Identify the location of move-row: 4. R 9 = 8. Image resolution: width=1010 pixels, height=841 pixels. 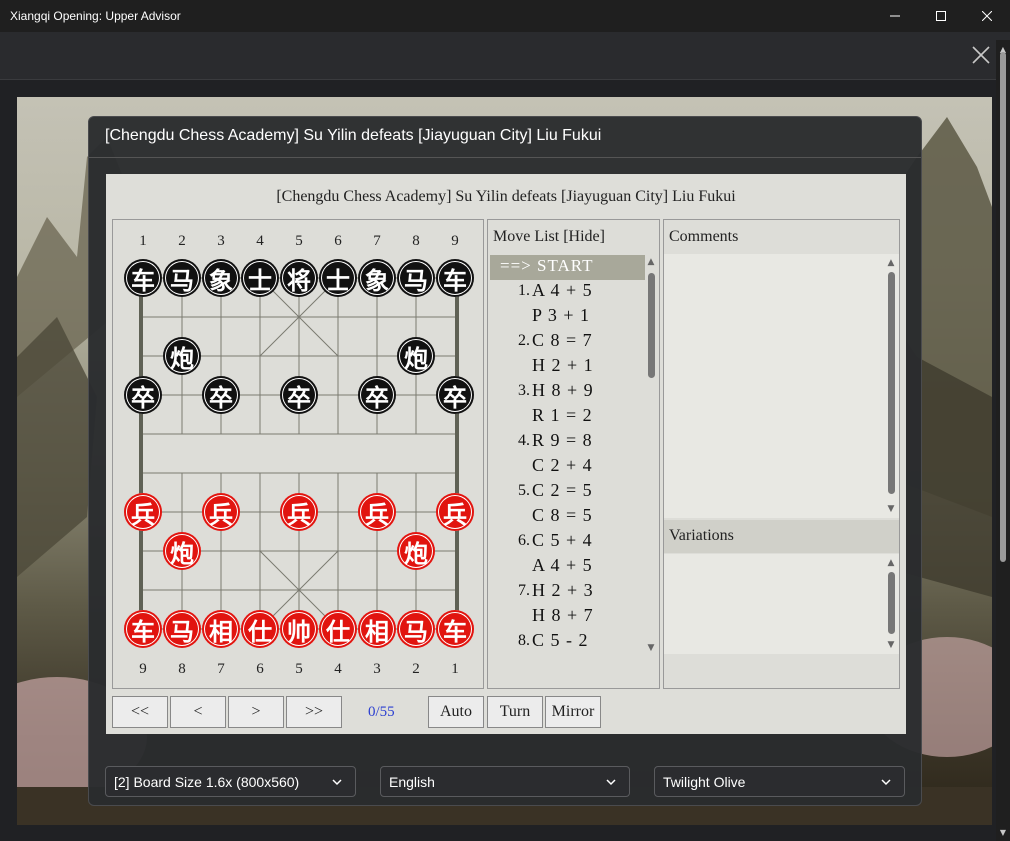
(567, 442).